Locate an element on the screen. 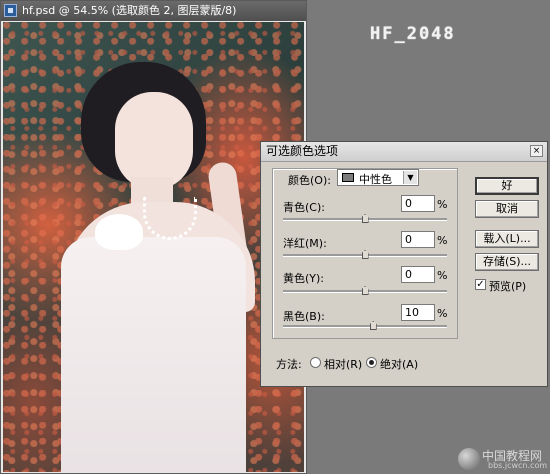 The width and height of the screenshot is (550, 474). globe-icon is located at coordinates (469, 459).